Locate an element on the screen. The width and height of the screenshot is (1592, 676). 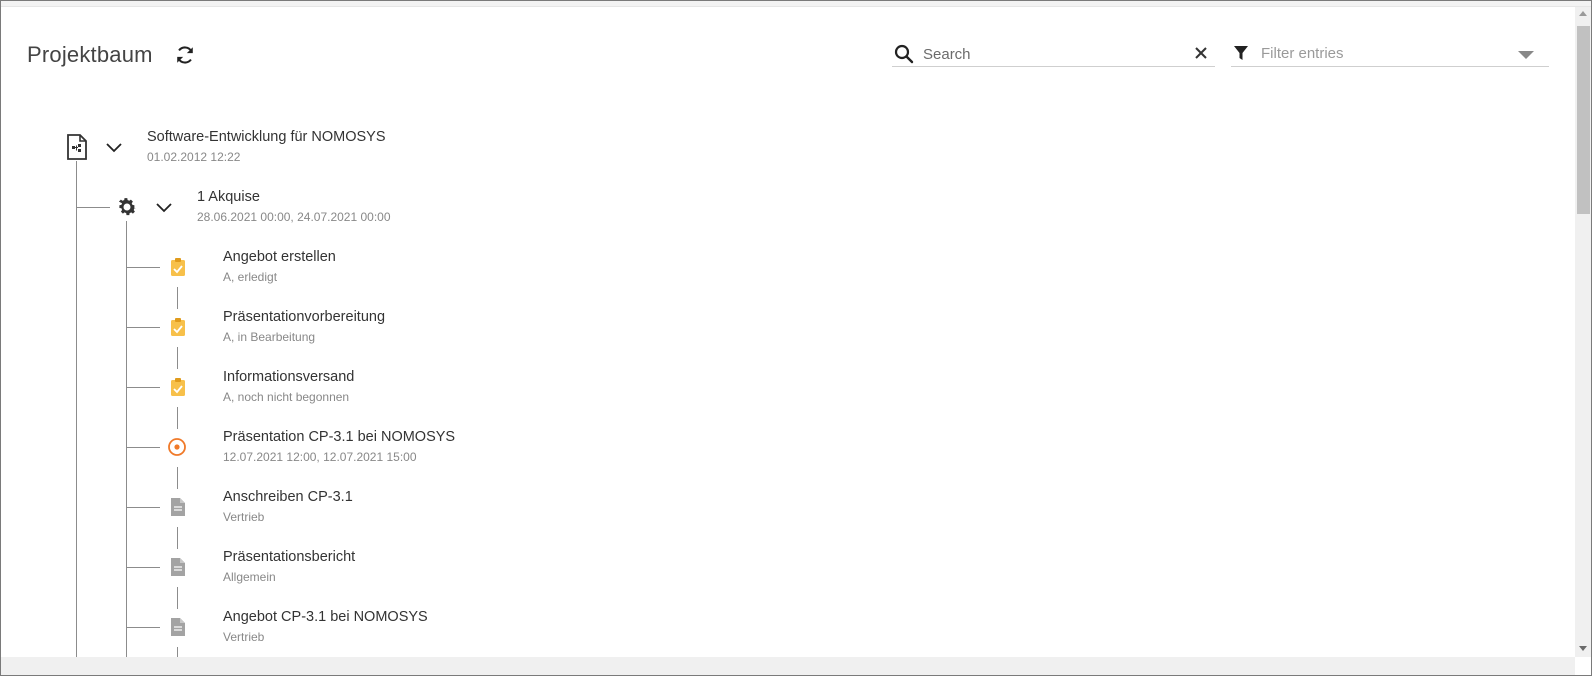
tree-node-label: Angebot CP-3.1 bei NOMOSYS is located at coordinates (325, 617).